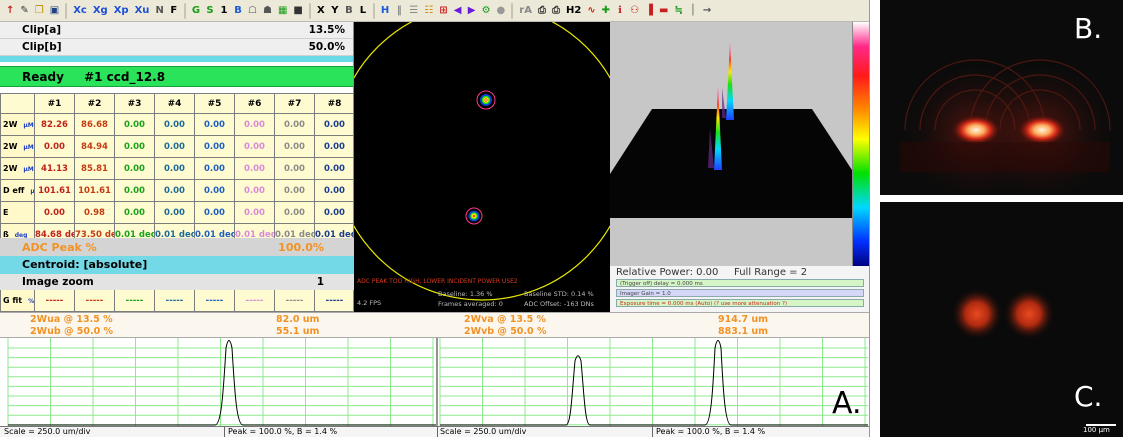  What do you see at coordinates (196, 11) in the screenshot?
I see `toolbar-button-11: G` at bounding box center [196, 11].